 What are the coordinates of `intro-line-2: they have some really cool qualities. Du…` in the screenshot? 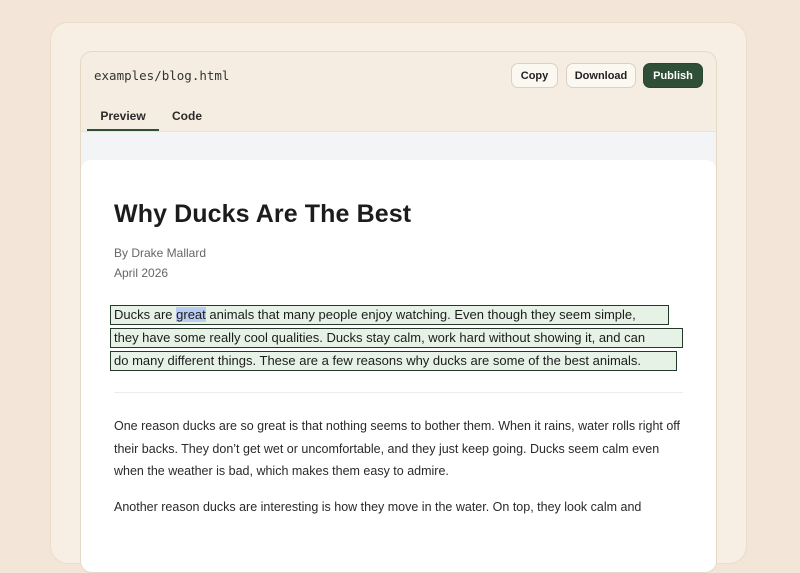 It's located at (396, 338).